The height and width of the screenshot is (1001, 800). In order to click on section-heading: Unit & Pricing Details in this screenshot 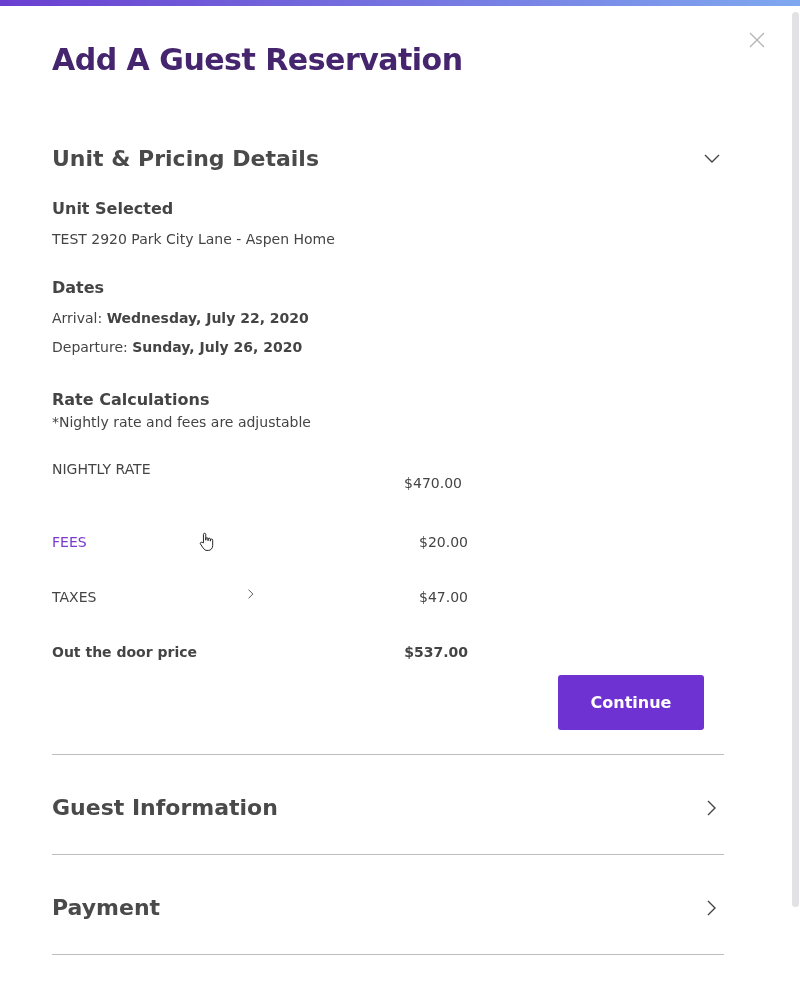, I will do `click(185, 158)`.